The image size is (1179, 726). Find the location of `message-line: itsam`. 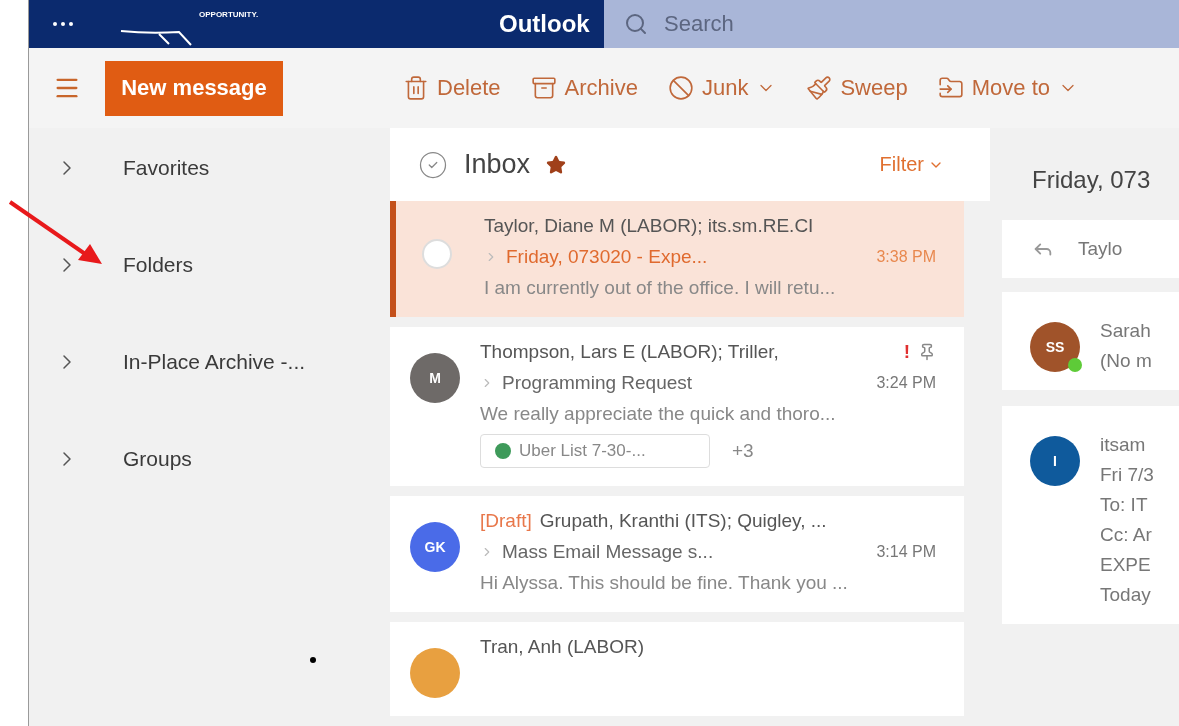

message-line: itsam is located at coordinates (1123, 445).